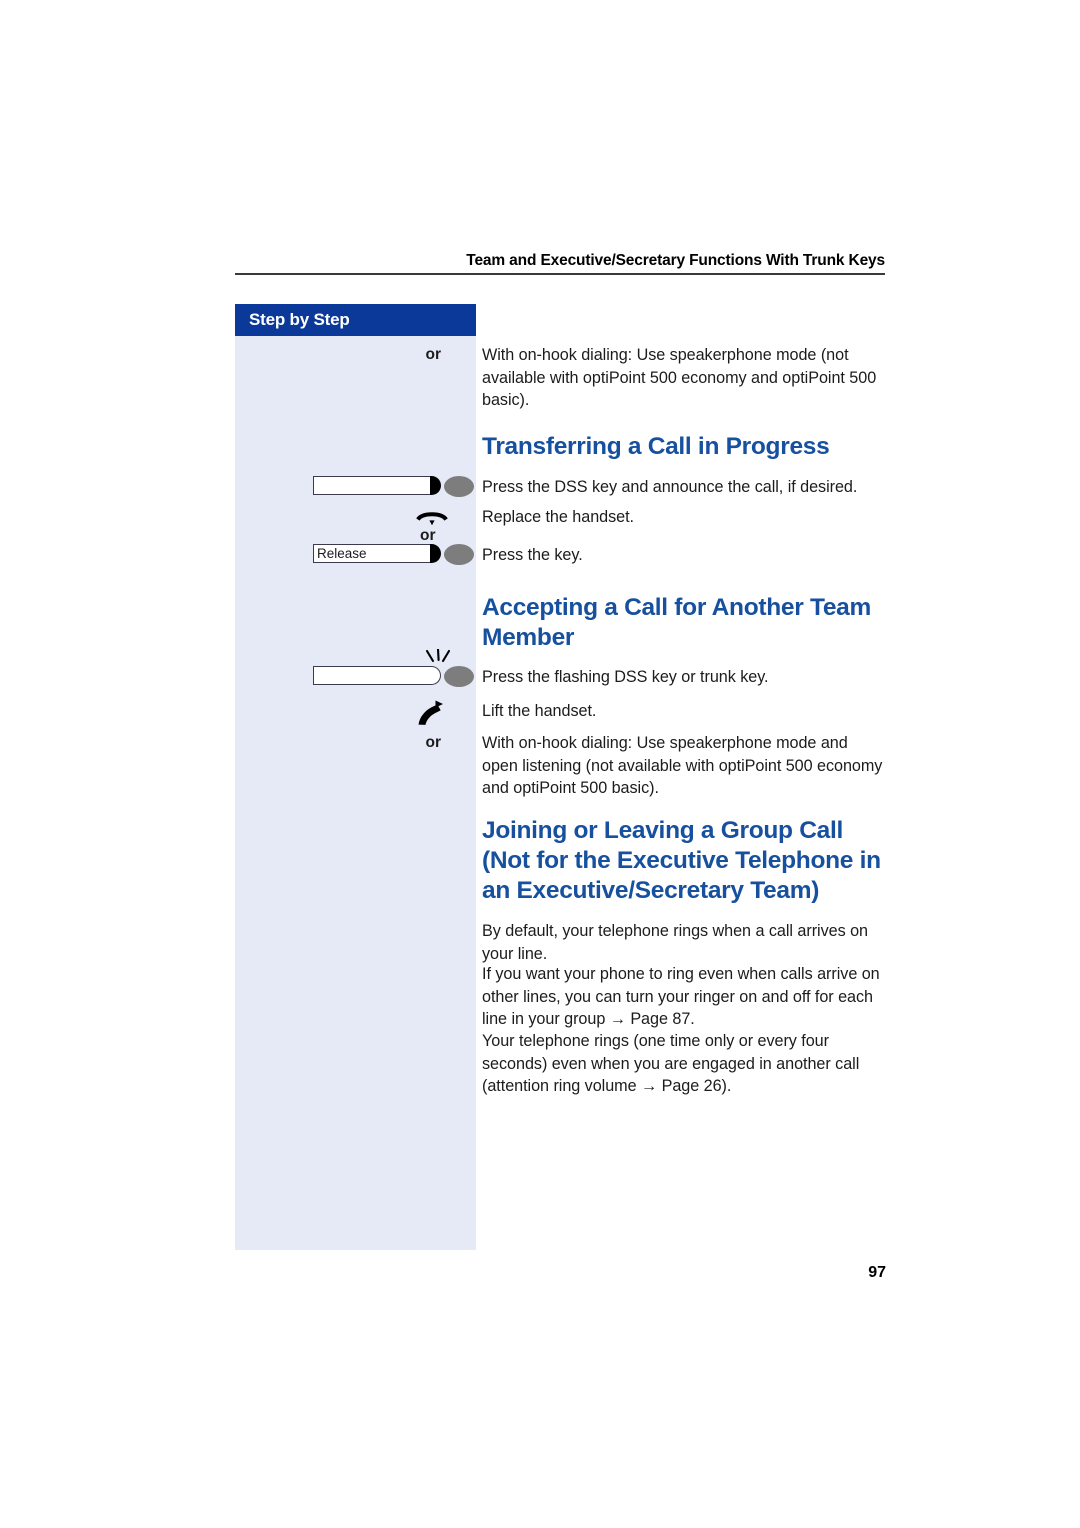 This screenshot has height=1528, width=1080. What do you see at coordinates (684, 517) in the screenshot?
I see `step-text: Replace the handset.` at bounding box center [684, 517].